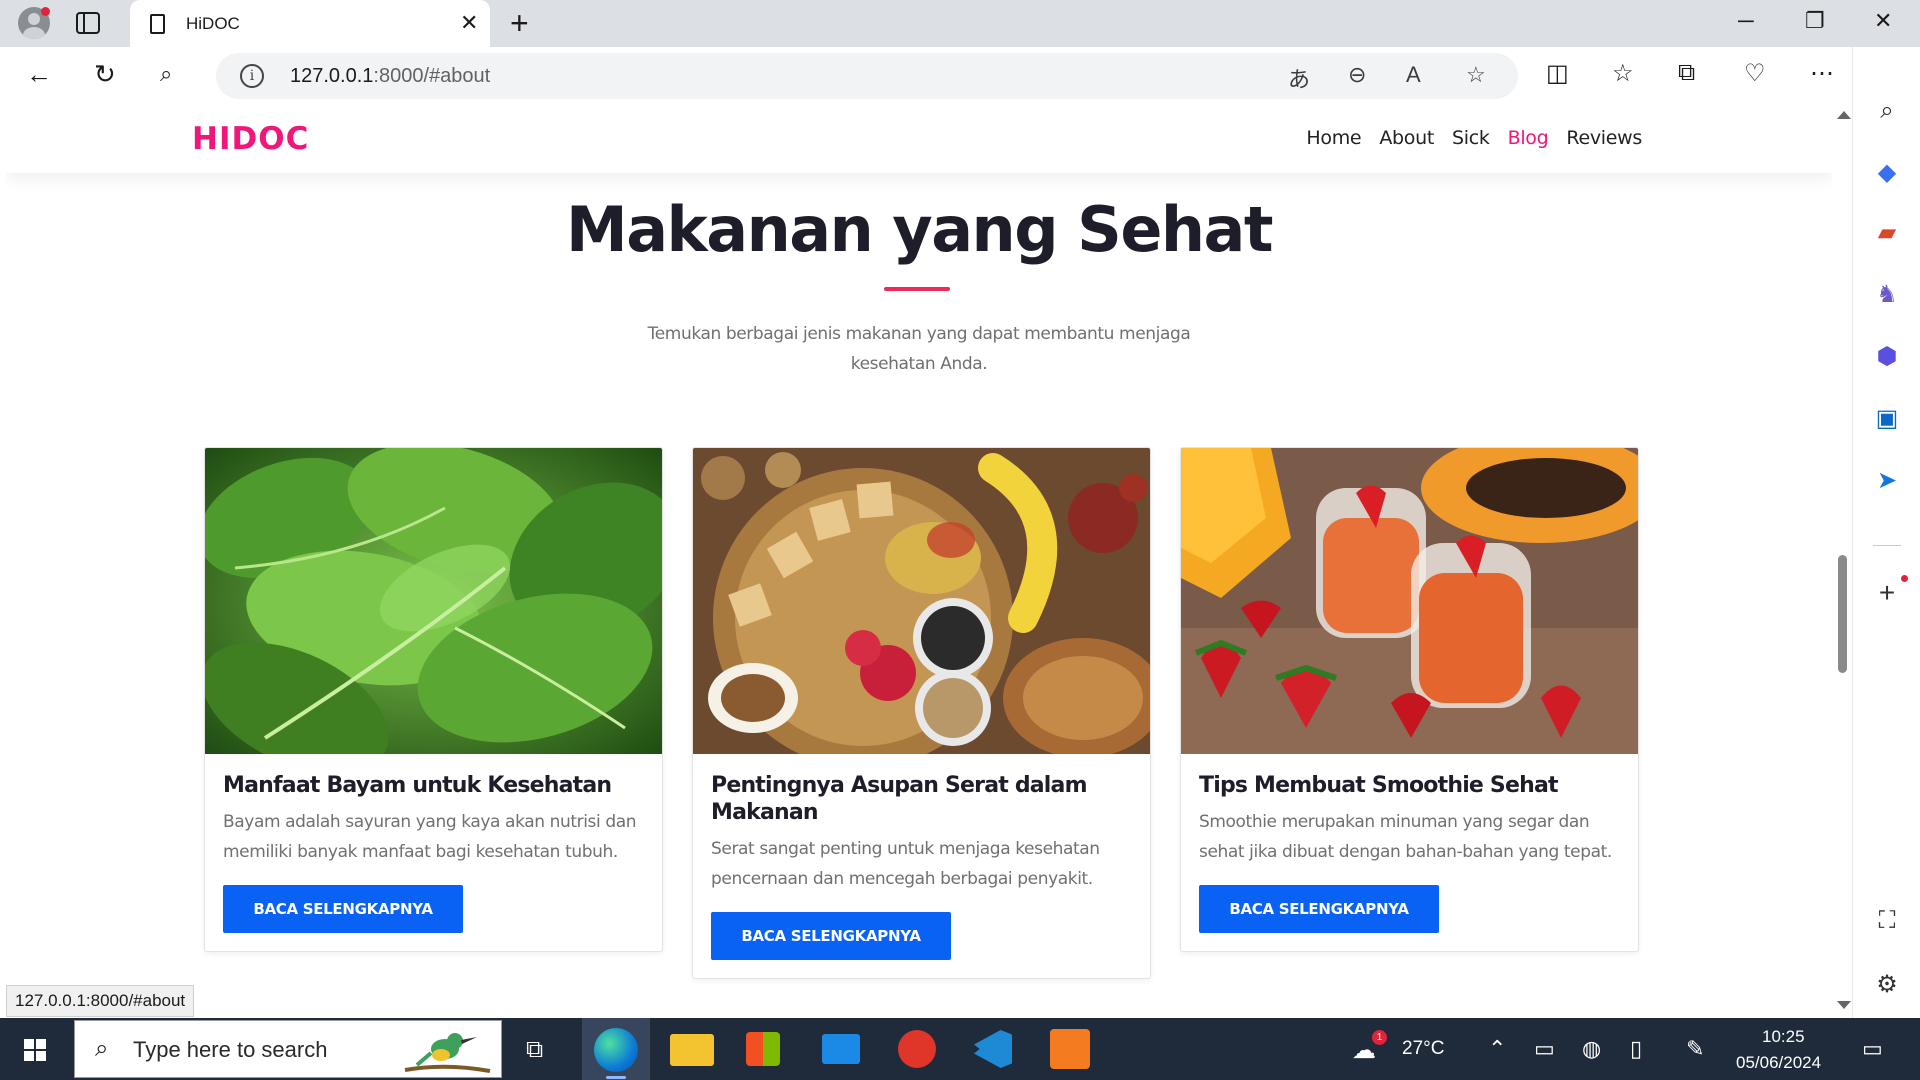 The image size is (1920, 1080). Describe the element at coordinates (1887, 357) in the screenshot. I see `sidebar-microsoft365-icon: ⬢` at that location.